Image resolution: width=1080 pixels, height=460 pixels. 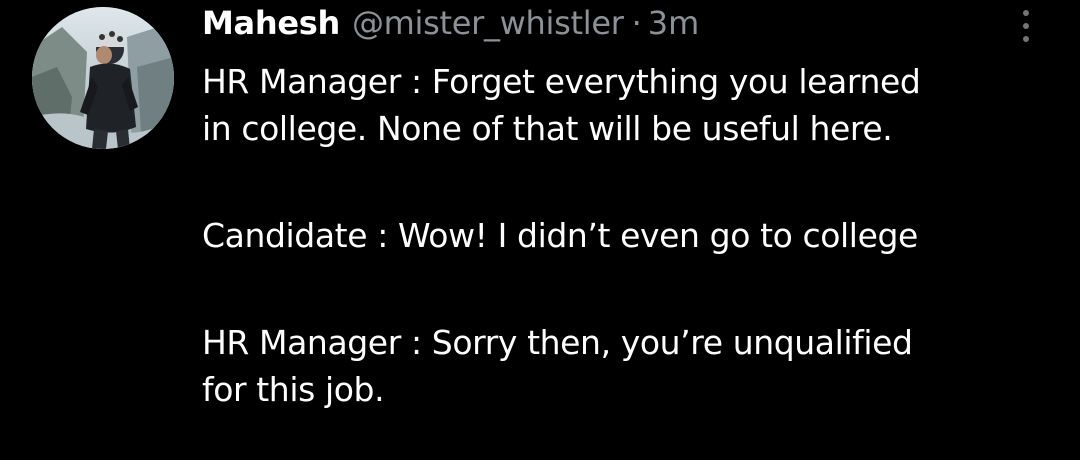 I want to click on avatar, so click(x=103, y=78).